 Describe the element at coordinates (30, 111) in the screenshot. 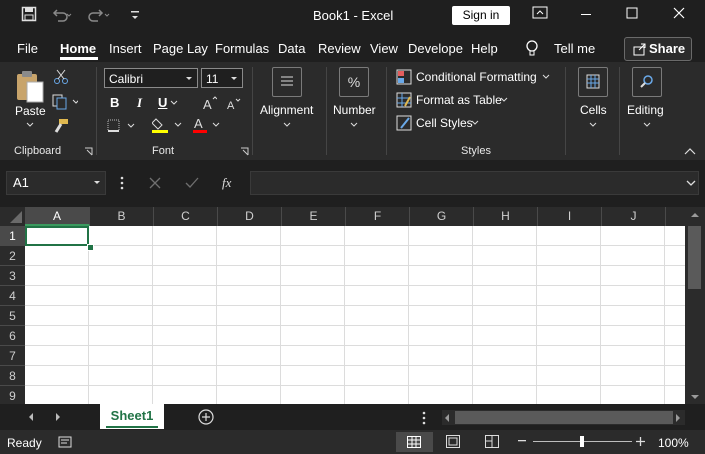

I see `paste-button: Paste` at that location.